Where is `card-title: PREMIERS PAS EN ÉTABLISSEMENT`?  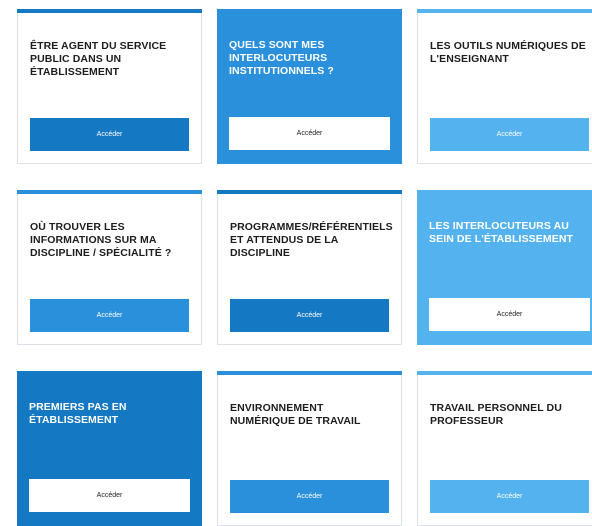 card-title: PREMIERS PAS EN ÉTABLISSEMENT is located at coordinates (78, 413).